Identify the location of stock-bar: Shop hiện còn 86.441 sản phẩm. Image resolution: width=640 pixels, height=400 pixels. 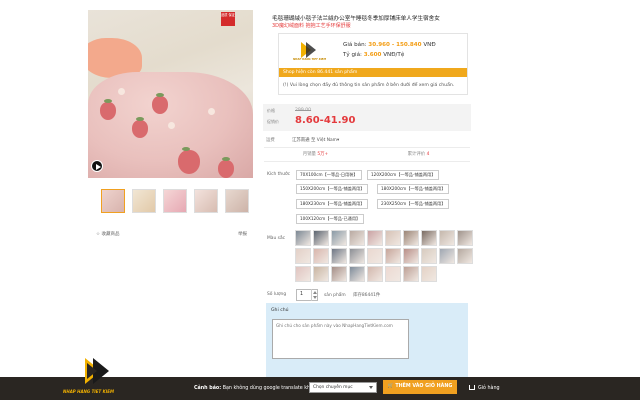
(373, 72).